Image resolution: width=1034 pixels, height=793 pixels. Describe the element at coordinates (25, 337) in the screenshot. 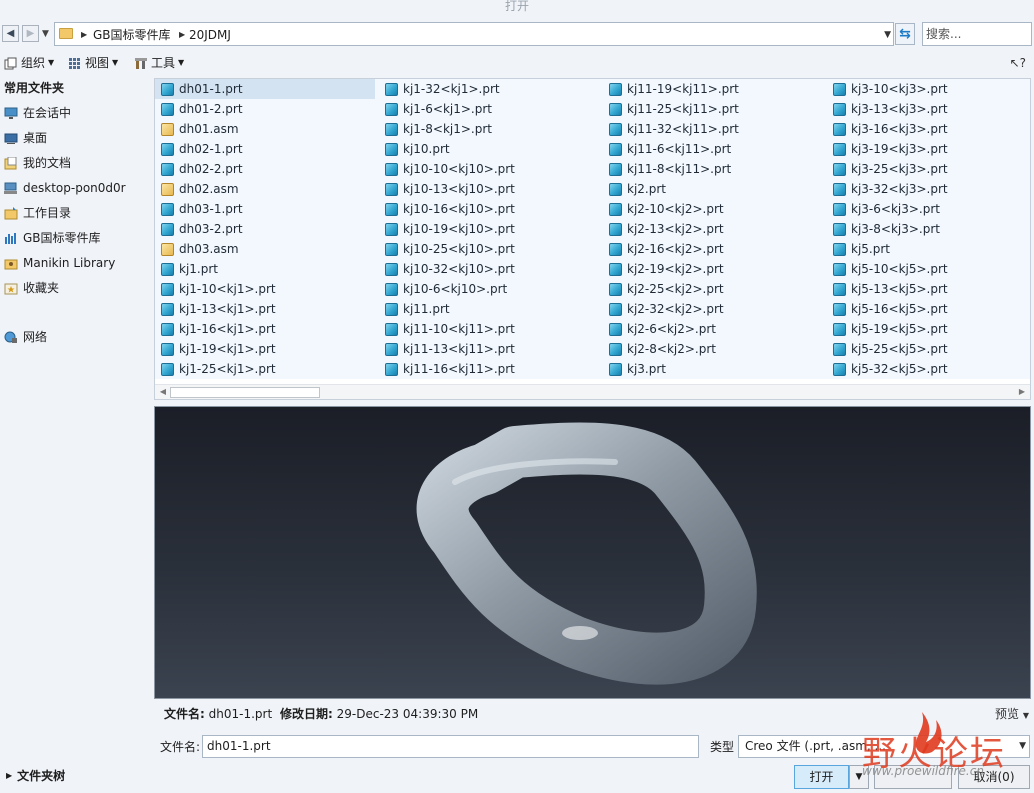

I see `sidebar-item-network: 网络` at that location.